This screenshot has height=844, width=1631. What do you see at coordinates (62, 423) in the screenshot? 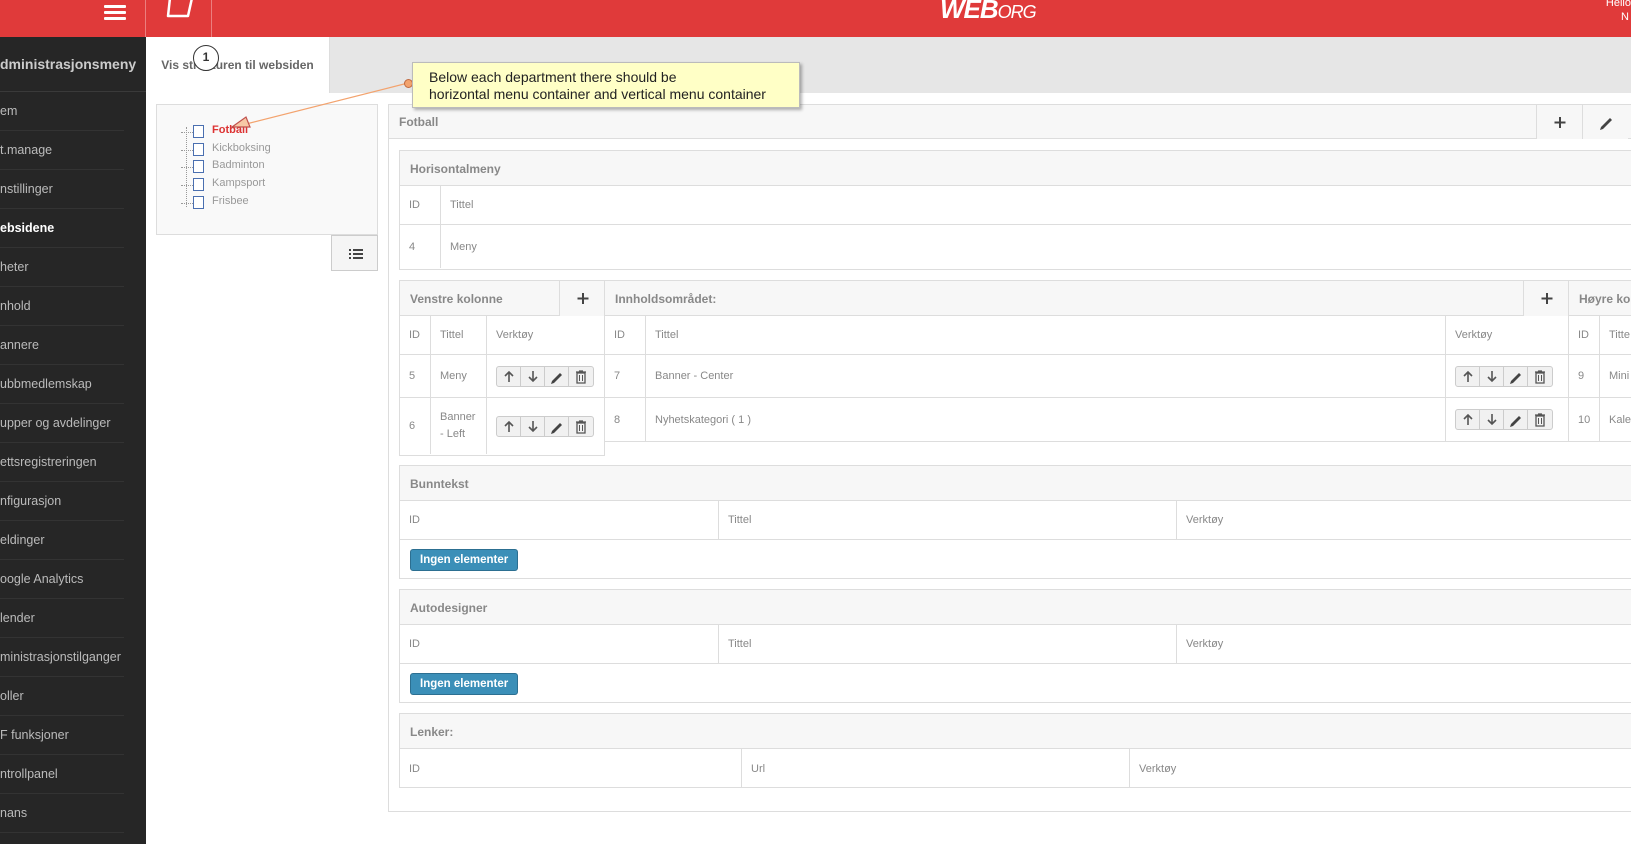
I see `sidebar-item: upper og avdelinger` at bounding box center [62, 423].